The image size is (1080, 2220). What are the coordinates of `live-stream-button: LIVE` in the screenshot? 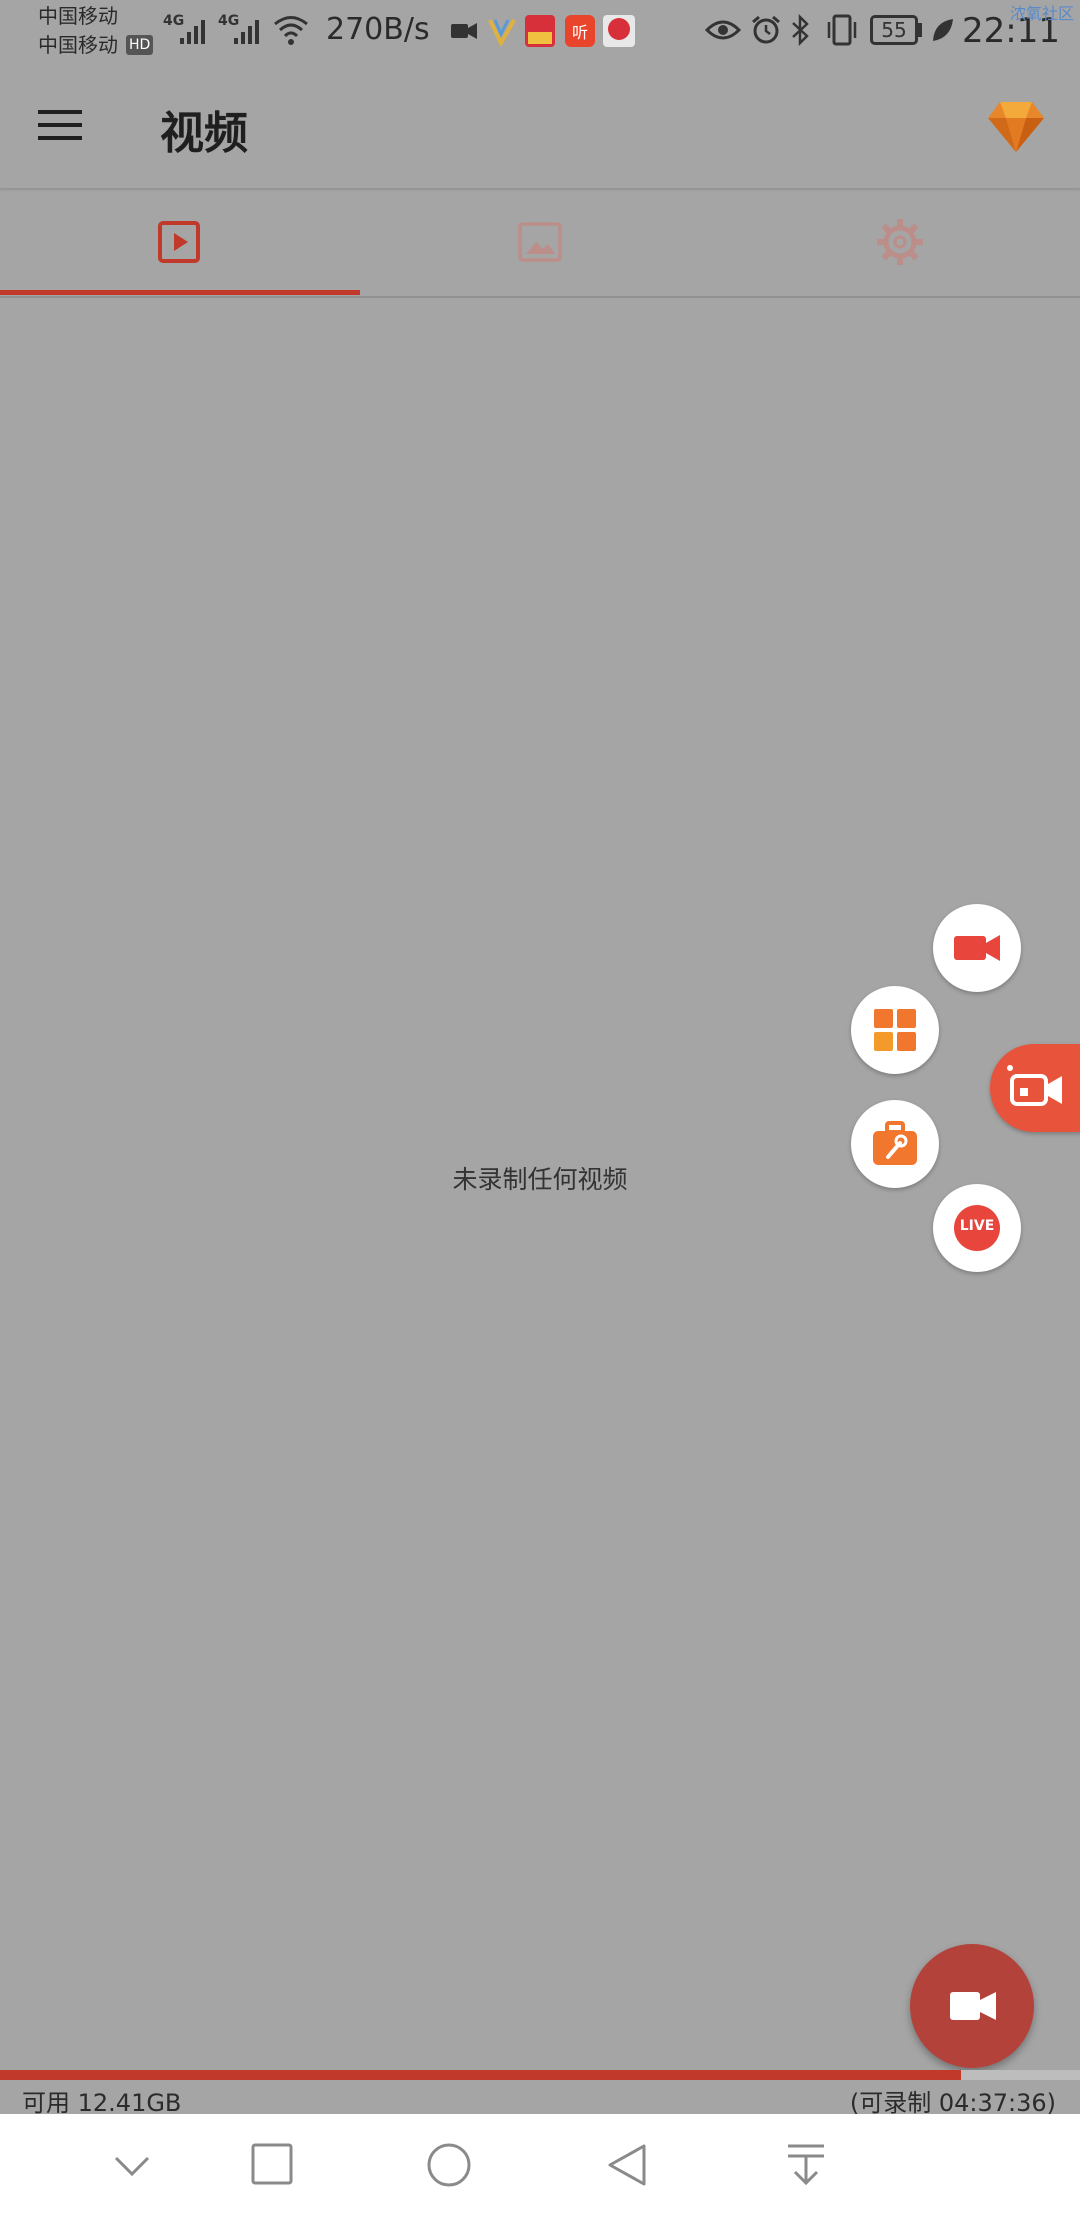 It's located at (977, 1228).